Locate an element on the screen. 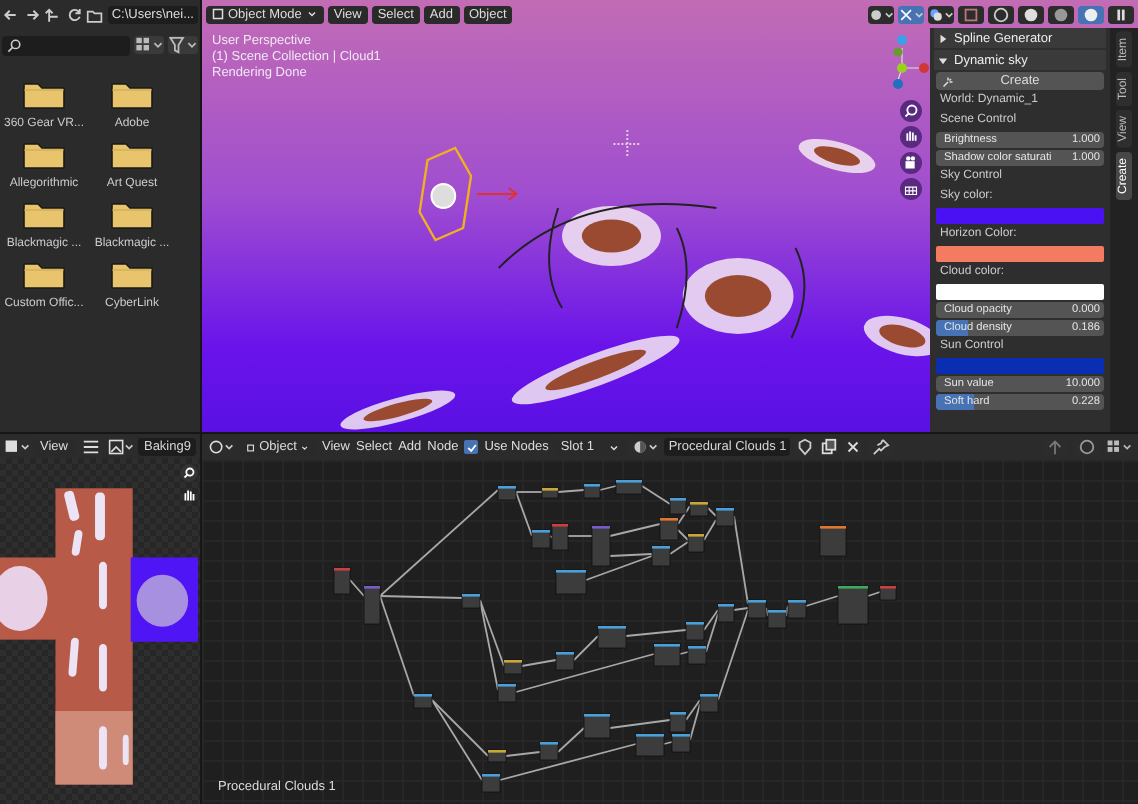 The image size is (1138, 804). forward-arrow-icon is located at coordinates (32, 15).